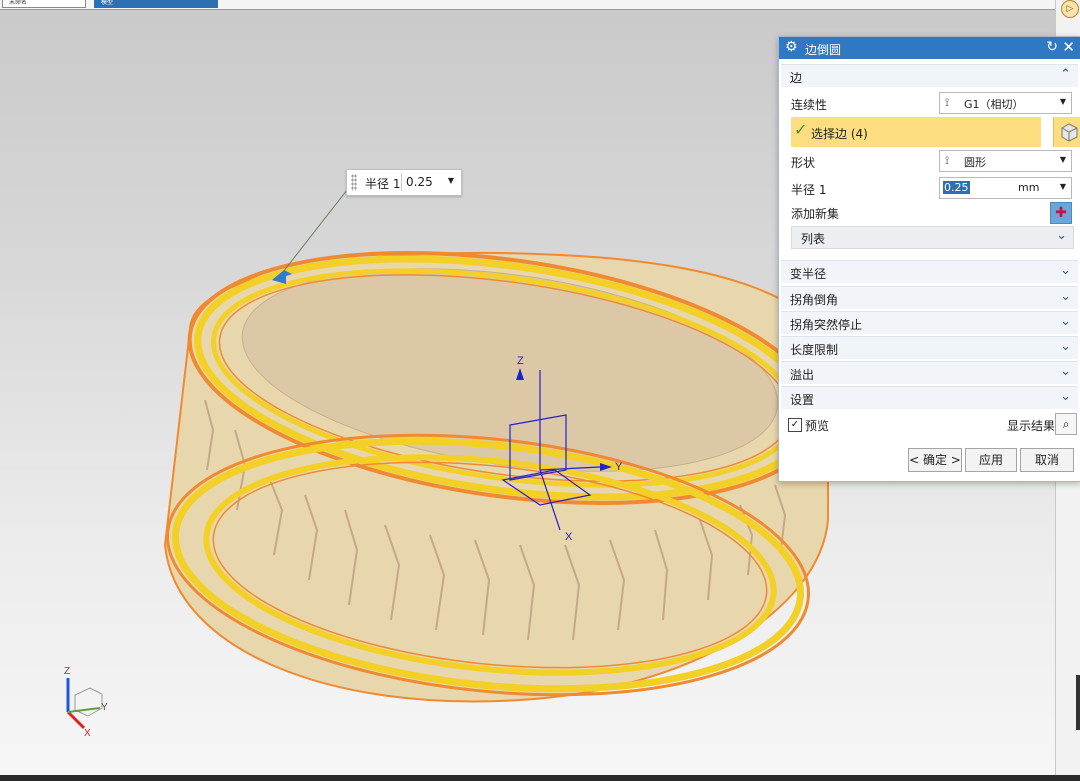 The height and width of the screenshot is (781, 1080). I want to click on view-triad, so click(84, 704).